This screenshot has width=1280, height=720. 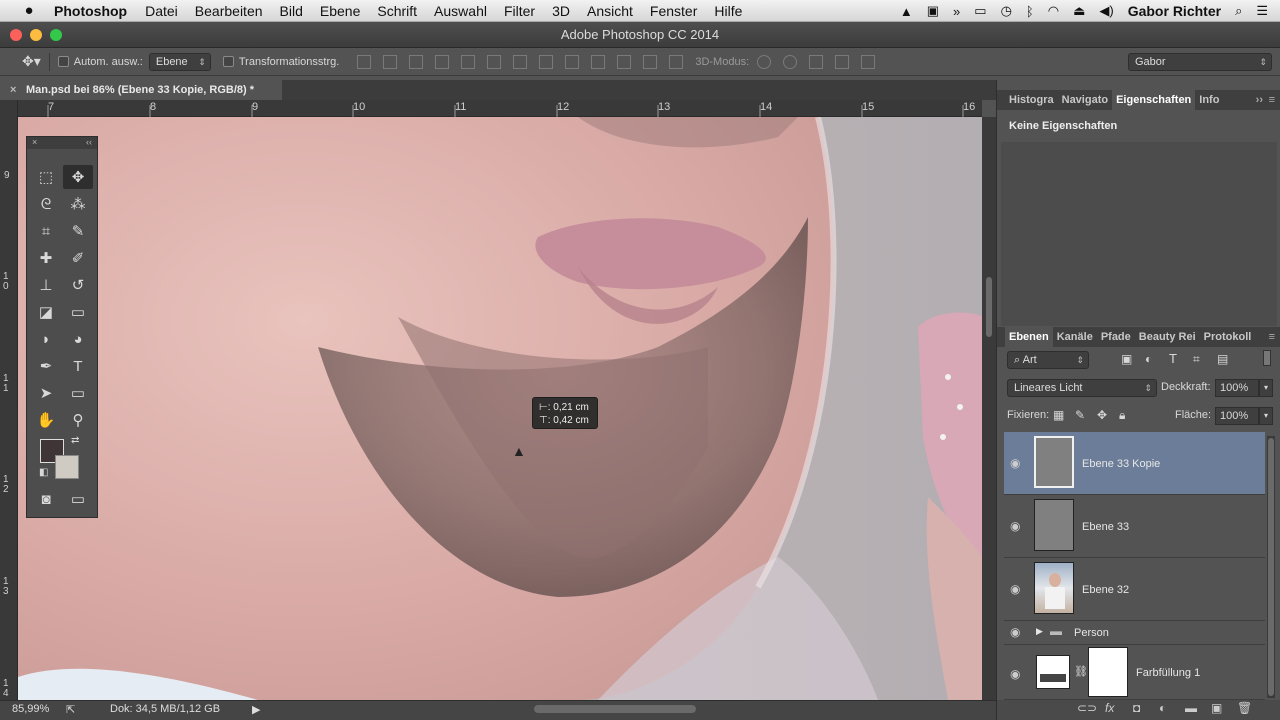 What do you see at coordinates (78, 285) in the screenshot?
I see `history-brush-tool-icon: ↺` at bounding box center [78, 285].